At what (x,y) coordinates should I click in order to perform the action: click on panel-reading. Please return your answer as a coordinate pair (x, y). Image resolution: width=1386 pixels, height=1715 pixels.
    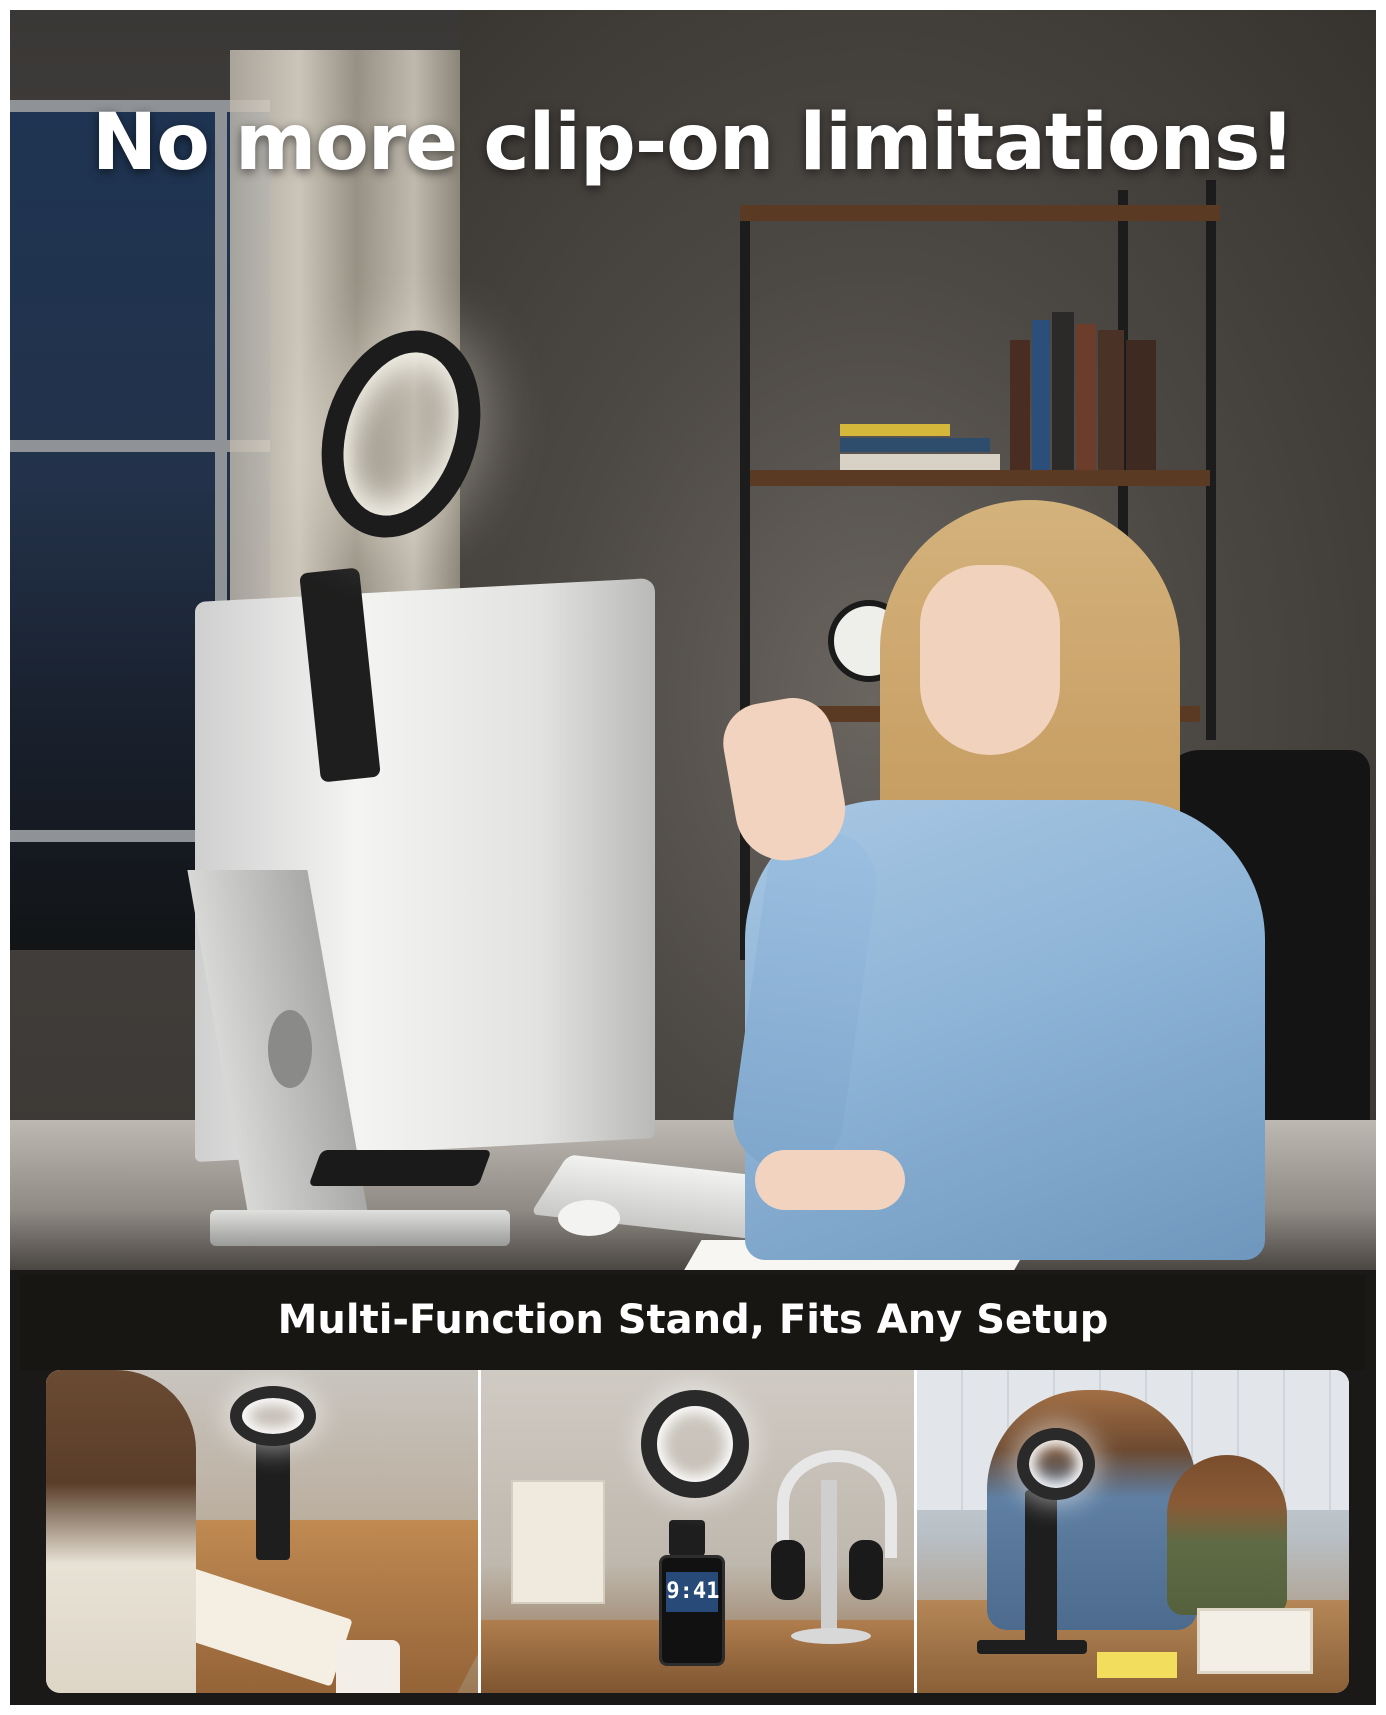
    Looking at the image, I should click on (262, 1531).